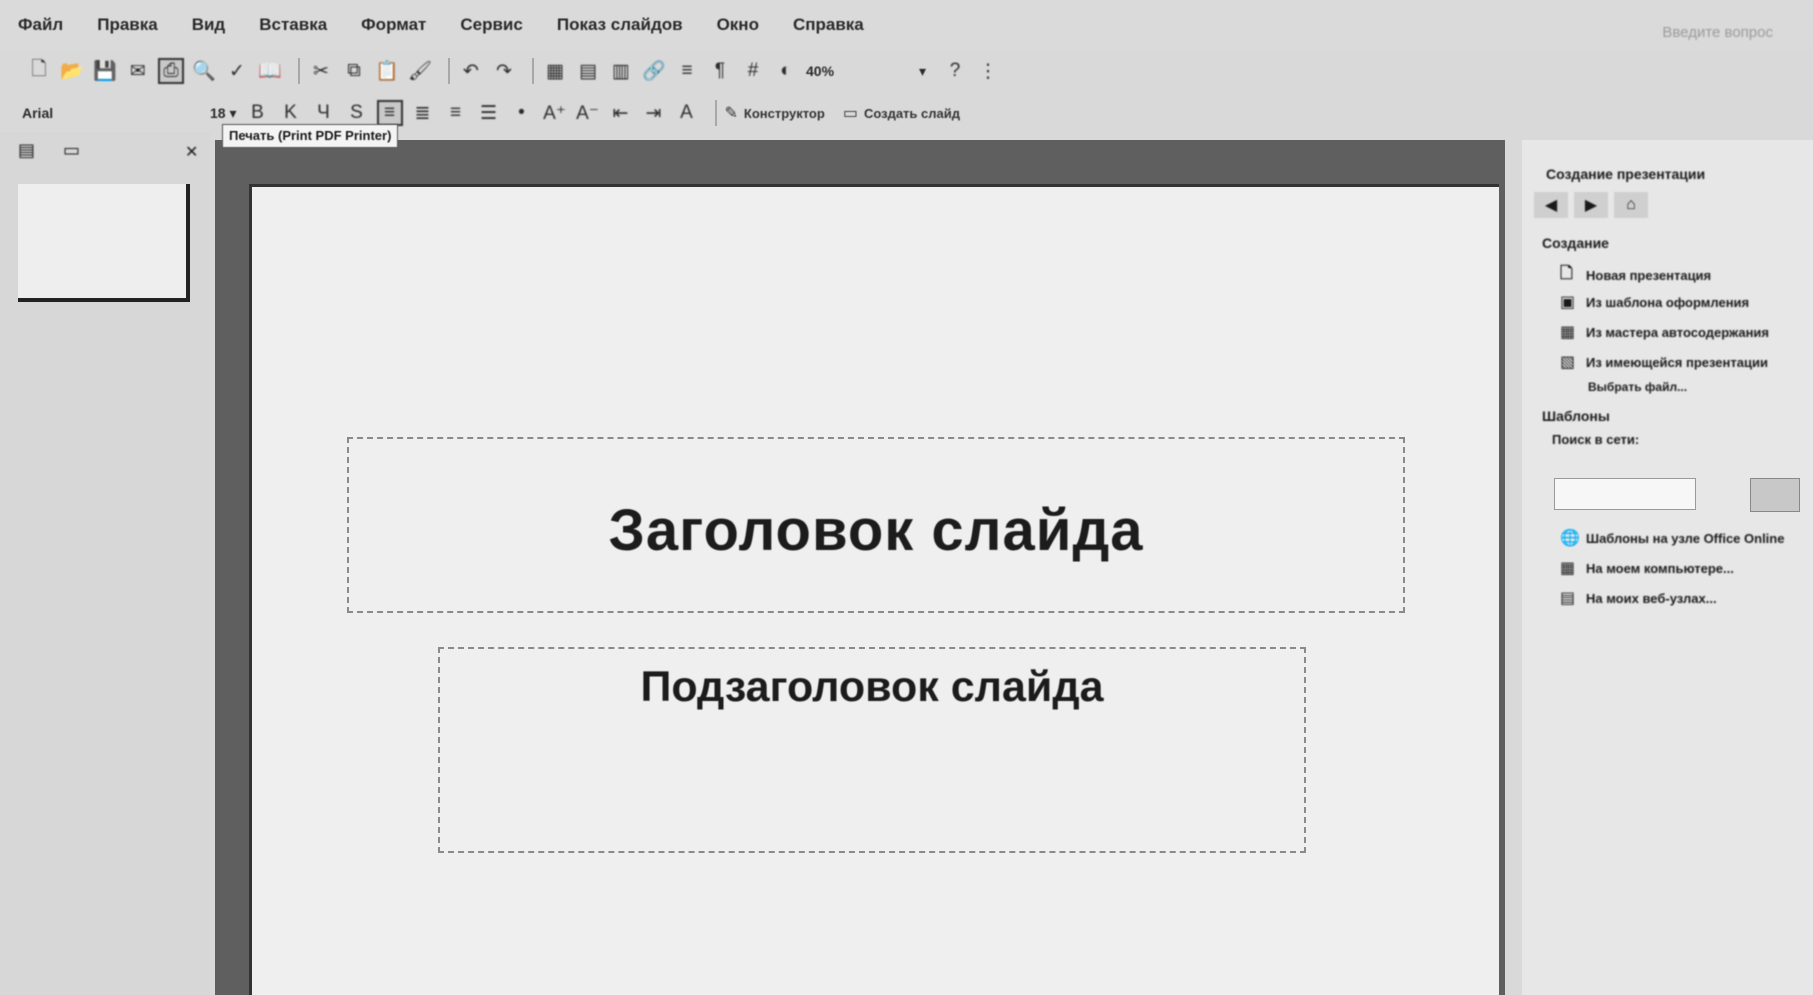 This screenshot has height=995, width=1813. I want to click on title-placeholder: Заголовок слайда, so click(876, 525).